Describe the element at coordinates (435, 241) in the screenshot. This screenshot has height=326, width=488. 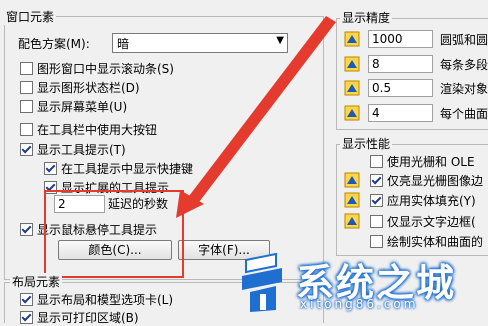
I see `option-label: 绘制实体和曲面的` at that location.